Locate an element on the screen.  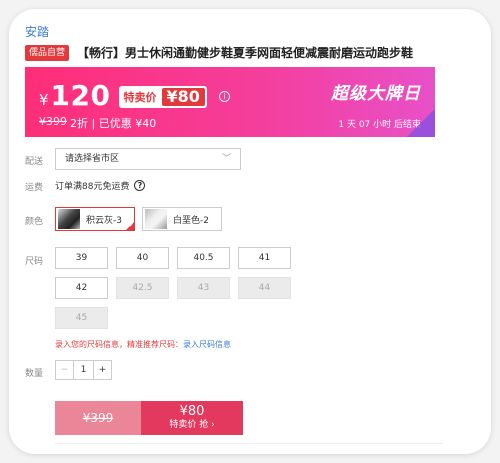
question-icon: ? is located at coordinates (140, 185).